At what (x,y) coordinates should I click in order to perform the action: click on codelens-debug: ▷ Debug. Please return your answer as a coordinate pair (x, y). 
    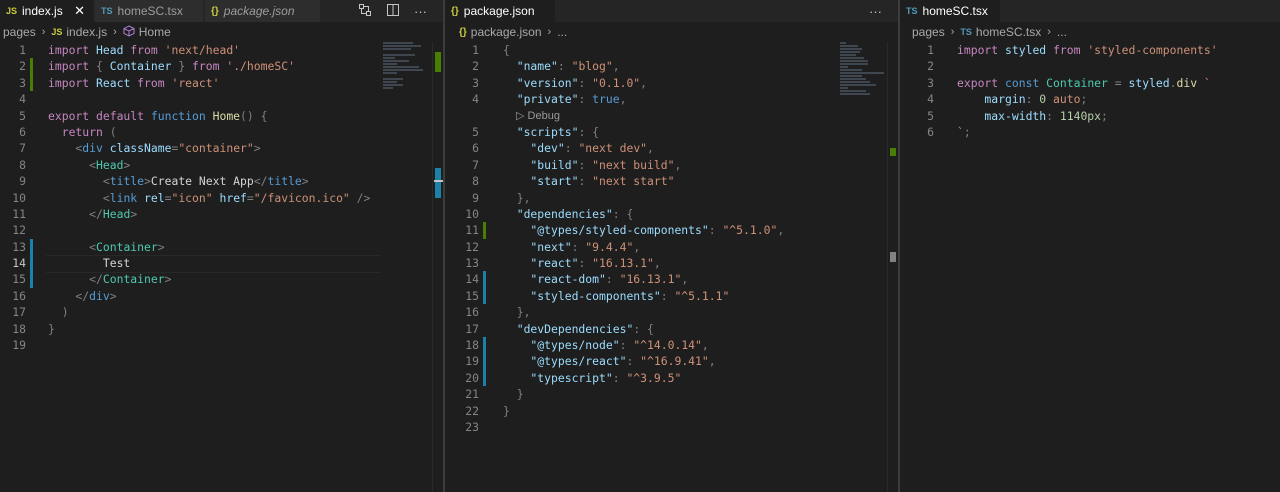
    Looking at the image, I should click on (671, 116).